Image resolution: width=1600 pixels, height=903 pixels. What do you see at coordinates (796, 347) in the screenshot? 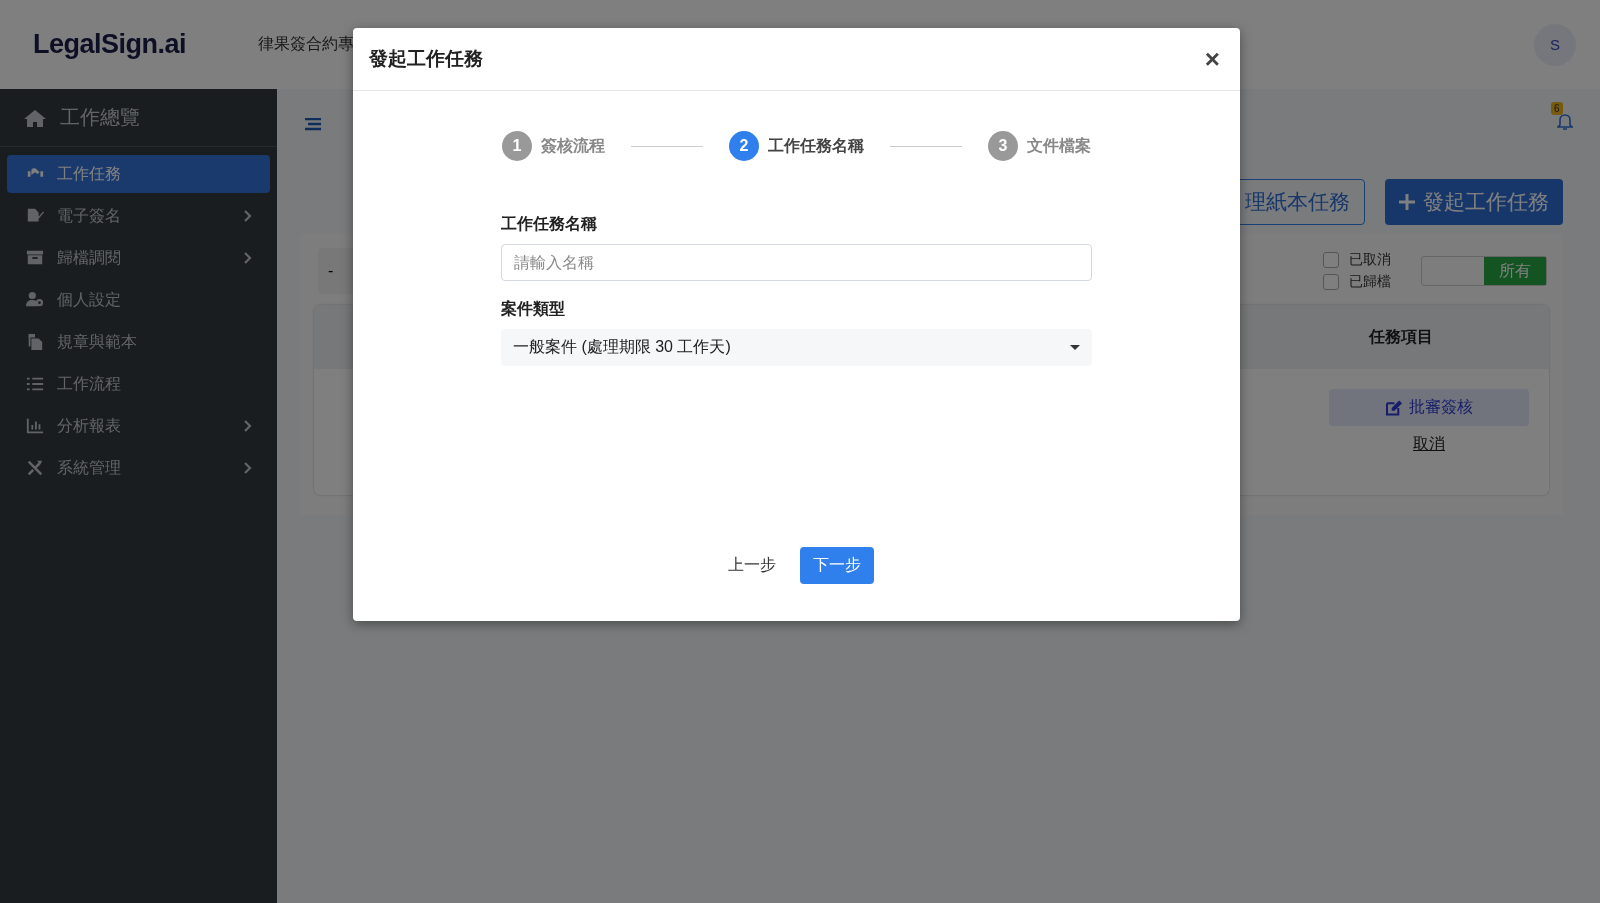
I see `case-type-select: 一般案件 (處理期限 30 工作天)` at bounding box center [796, 347].